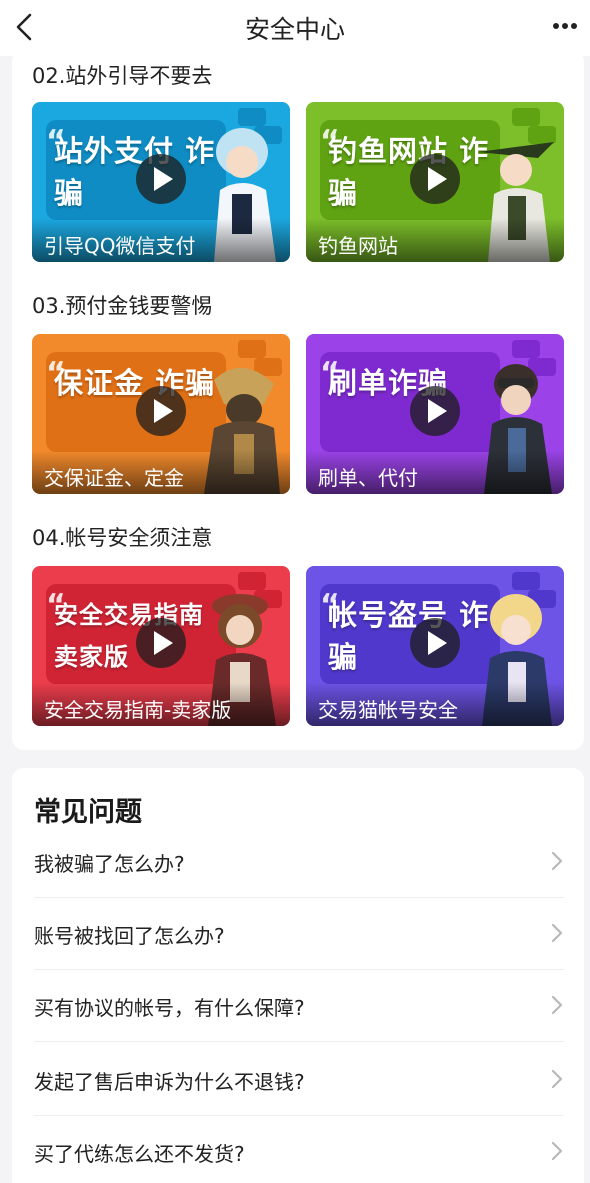 This screenshot has width=590, height=1183. I want to click on video-caption: 交易猫帐号安全, so click(435, 704).